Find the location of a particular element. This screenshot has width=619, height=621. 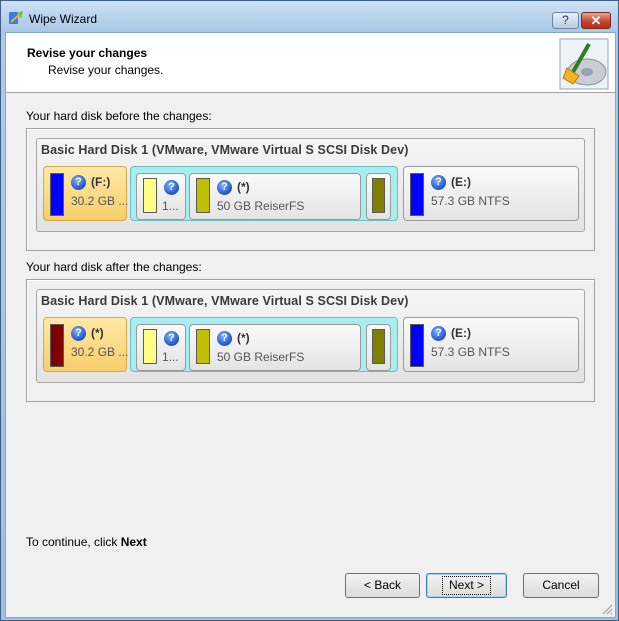

close-button: ✕ is located at coordinates (596, 20).